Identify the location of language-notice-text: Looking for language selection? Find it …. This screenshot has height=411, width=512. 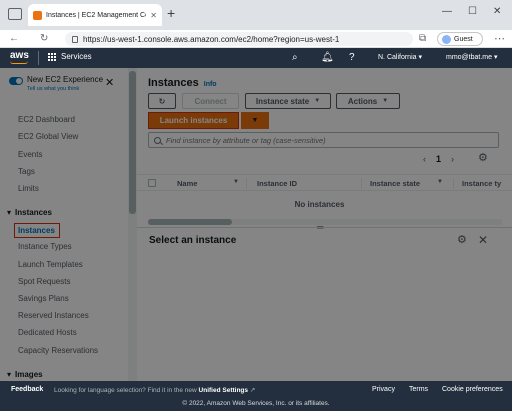
(125, 390).